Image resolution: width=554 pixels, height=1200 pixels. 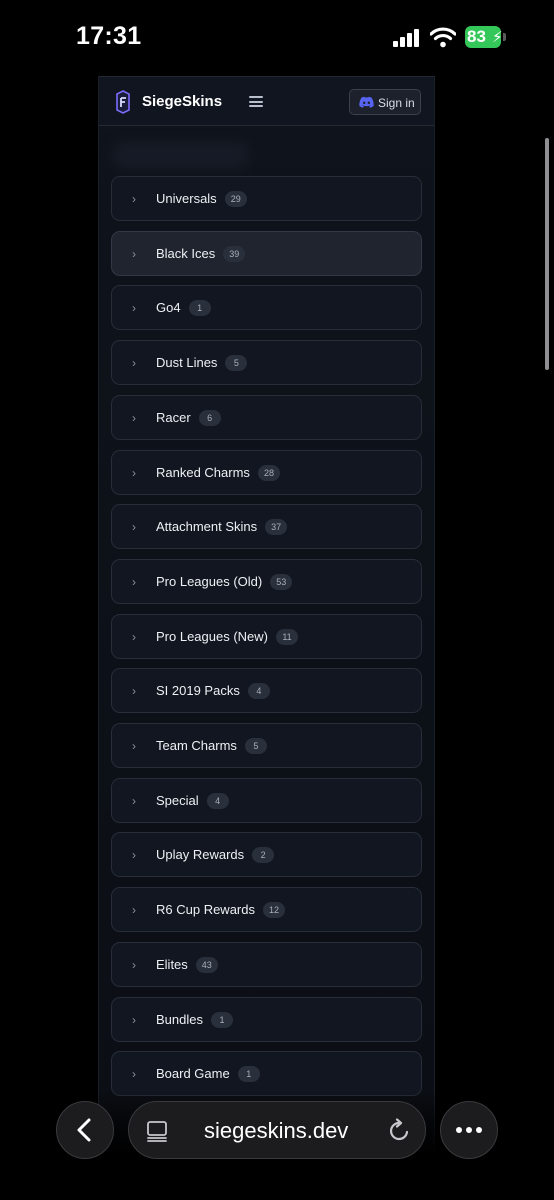 What do you see at coordinates (196, 745) in the screenshot?
I see `category-label: Team Charms` at bounding box center [196, 745].